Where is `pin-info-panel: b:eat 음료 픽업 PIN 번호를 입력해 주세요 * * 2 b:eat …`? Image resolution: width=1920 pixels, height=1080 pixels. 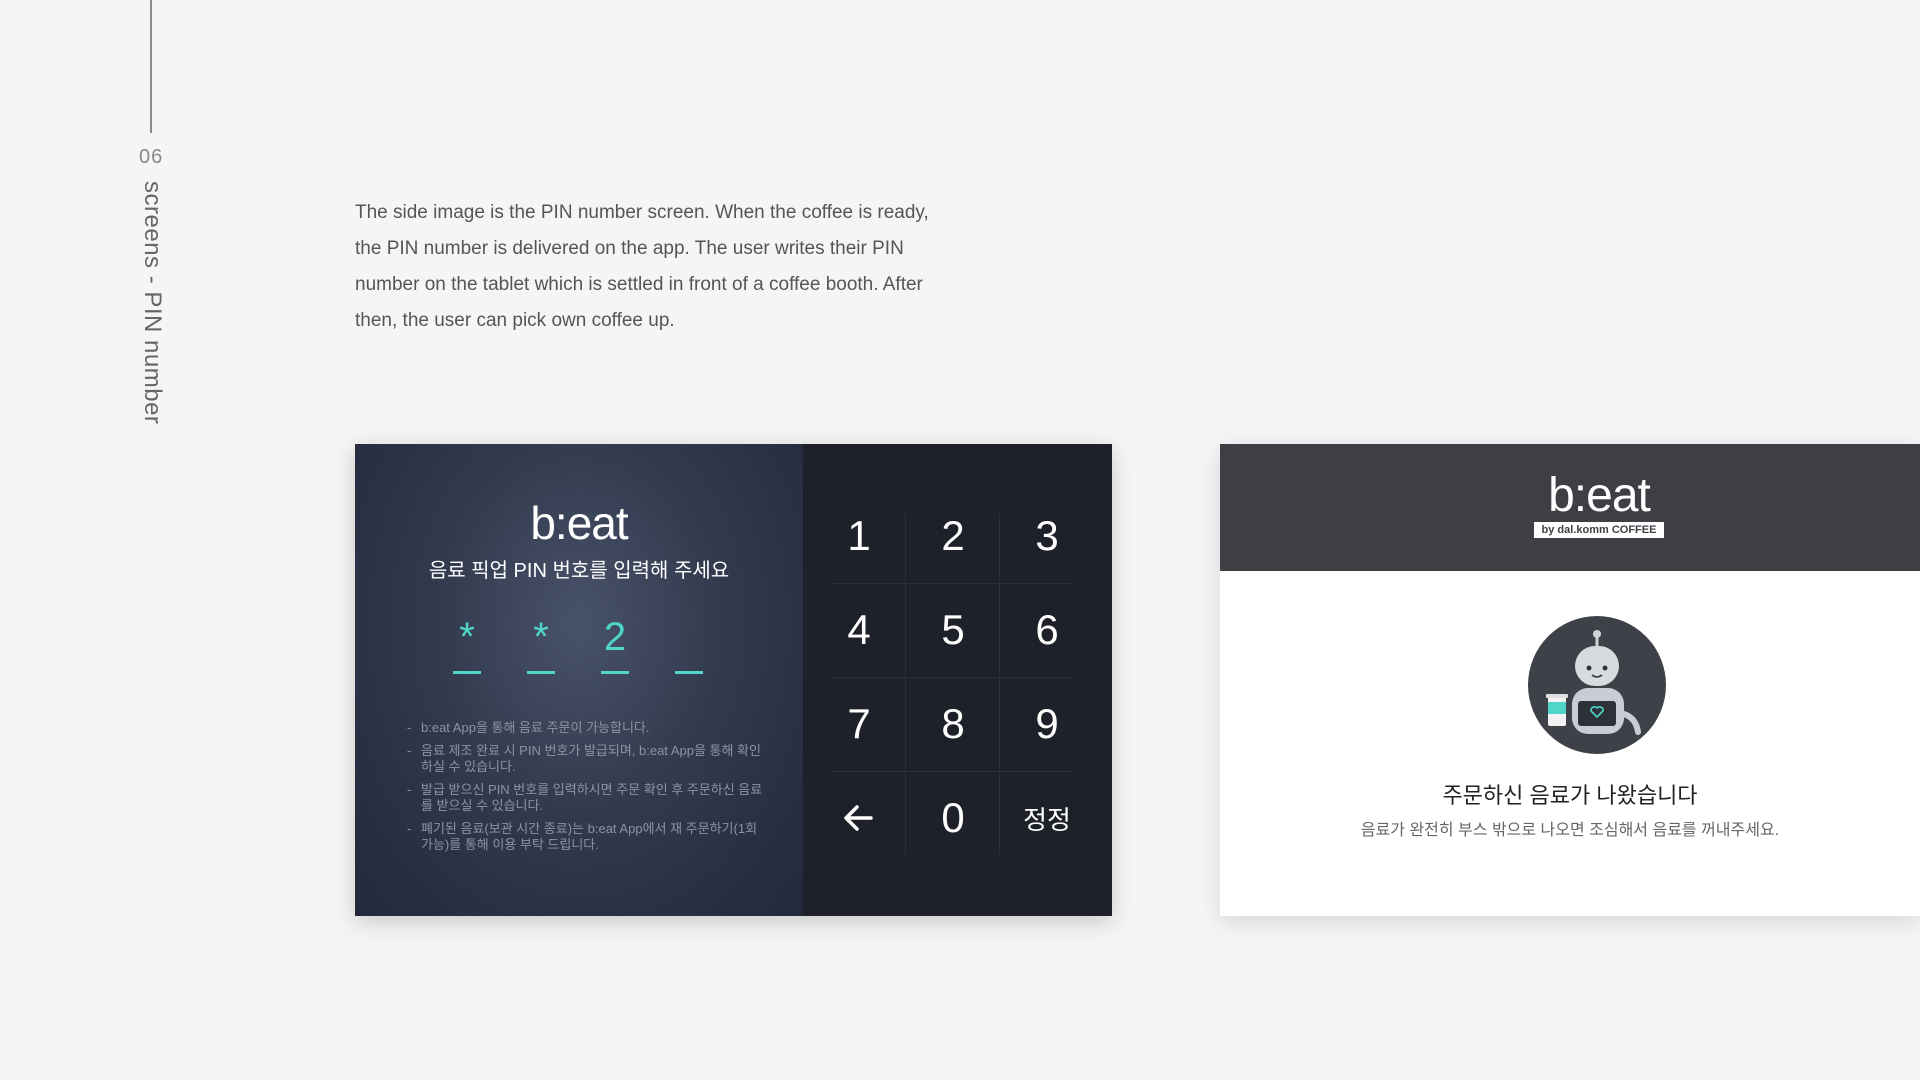 pin-info-panel: b:eat 음료 픽업 PIN 번호를 입력해 주세요 * * 2 b:eat … is located at coordinates (579, 680).